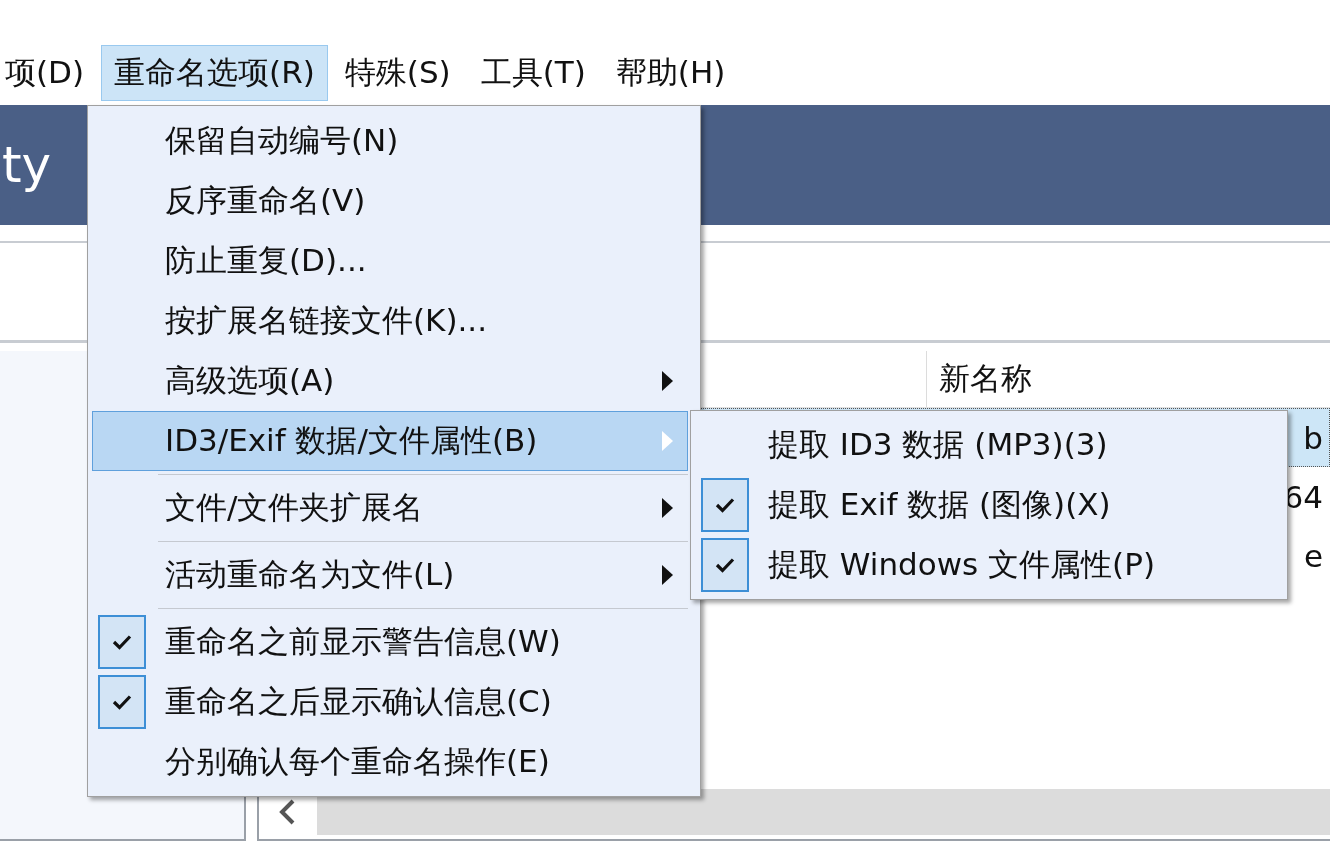 This screenshot has width=1330, height=842. Describe the element at coordinates (390, 441) in the screenshot. I see `menu-item: ID3/Exif 数据/文件属性(B)` at that location.